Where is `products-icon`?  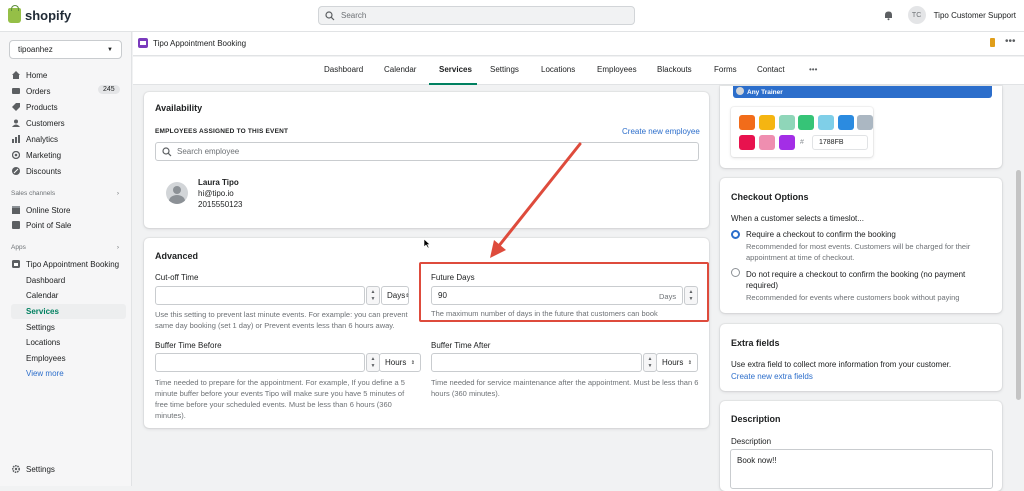 products-icon is located at coordinates (16, 107).